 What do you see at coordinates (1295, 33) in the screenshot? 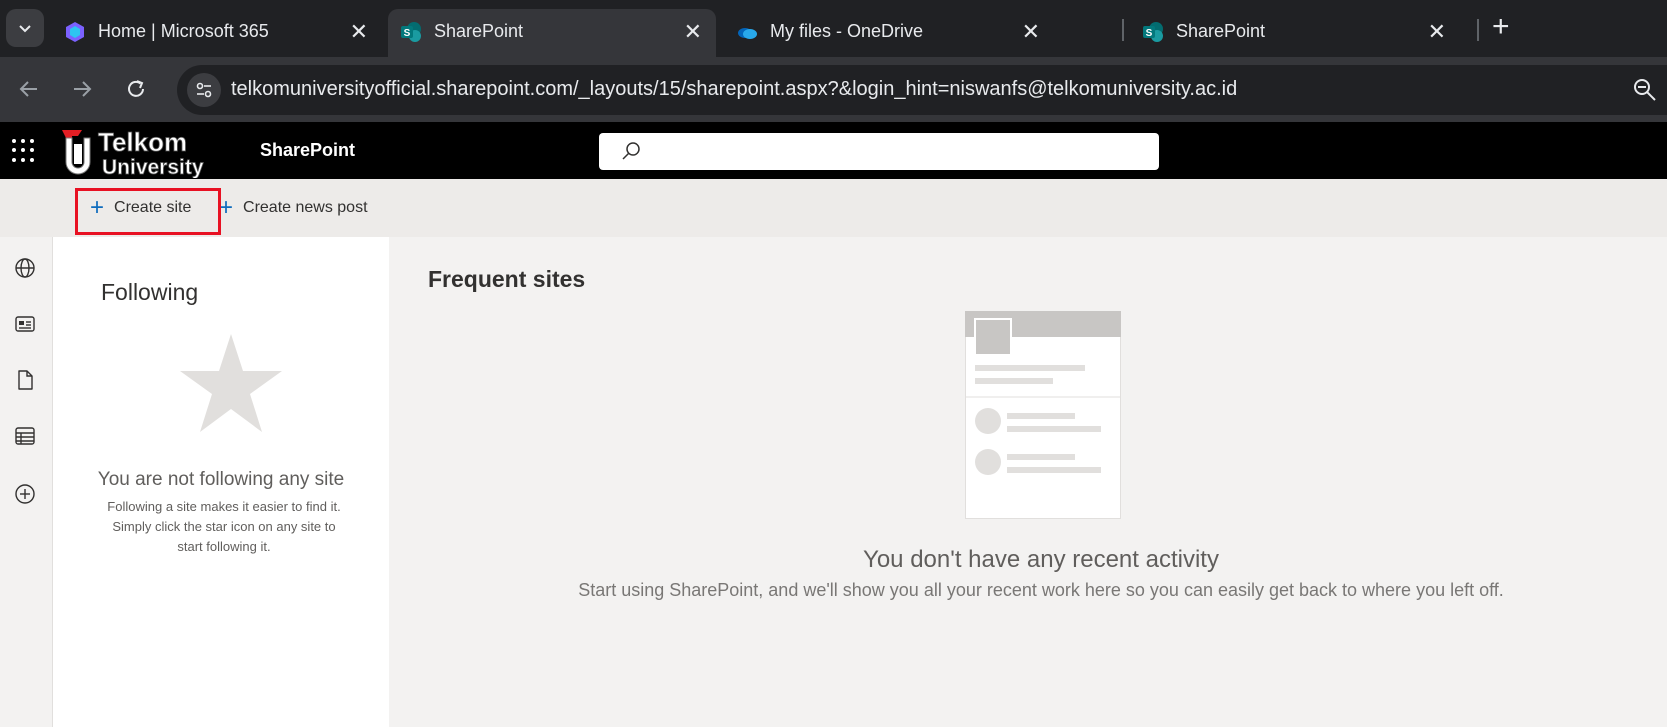
I see `tab-sharepoint: S SharePoint ✕` at bounding box center [1295, 33].